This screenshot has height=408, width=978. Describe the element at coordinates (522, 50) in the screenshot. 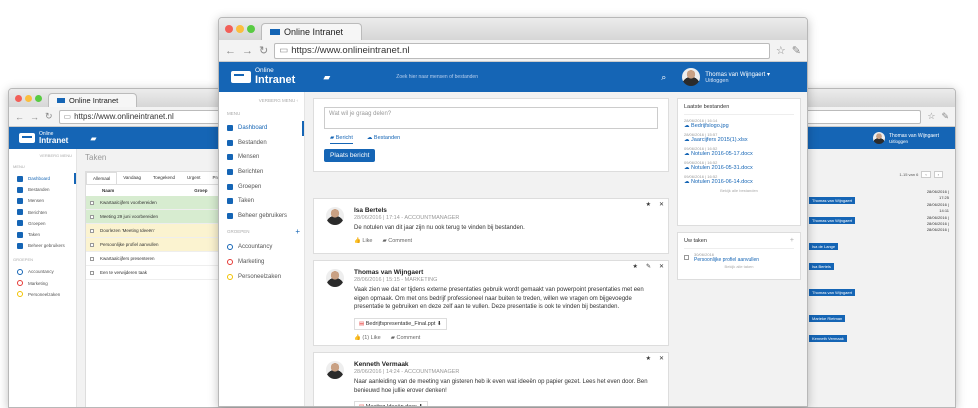

I see `address-bar: ▭ https://www.onlineintranet.nl` at that location.